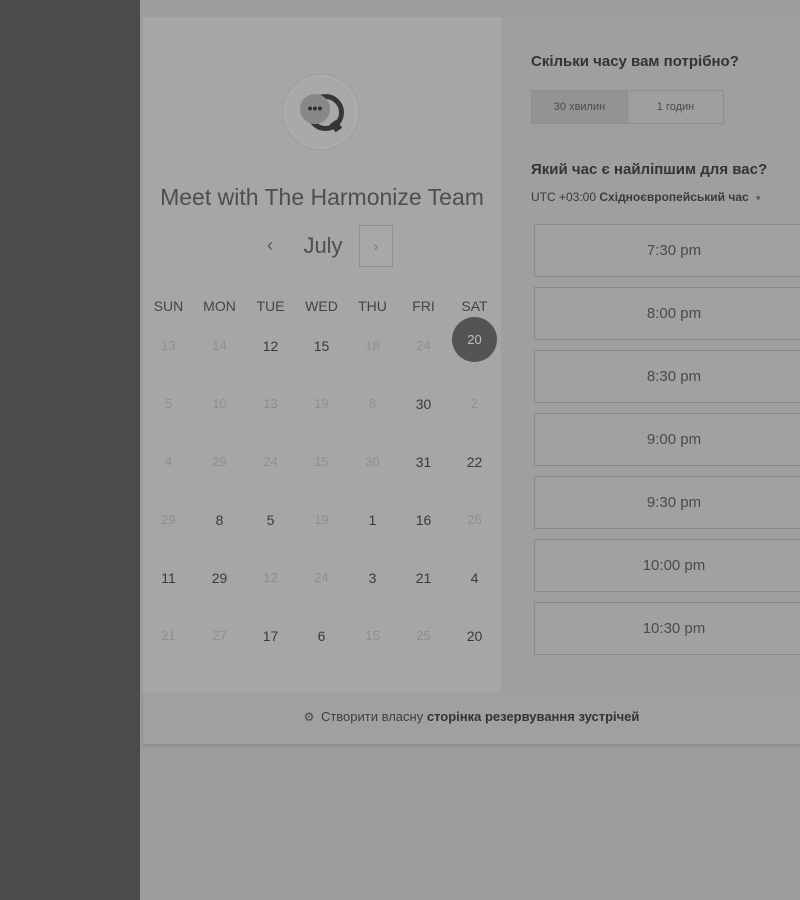 This screenshot has width=800, height=900. Describe the element at coordinates (423, 404) in the screenshot. I see `available-date-cell: 30` at that location.